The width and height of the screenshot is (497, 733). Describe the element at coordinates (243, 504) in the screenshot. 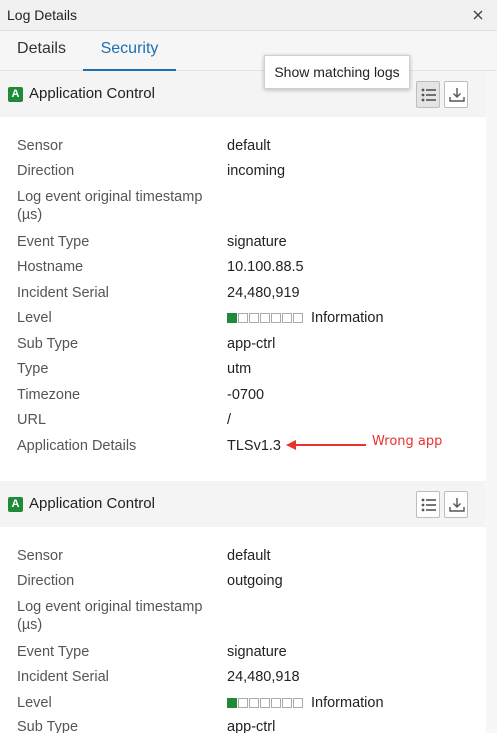

I see `section-header-application-control-2: A Application Control` at that location.